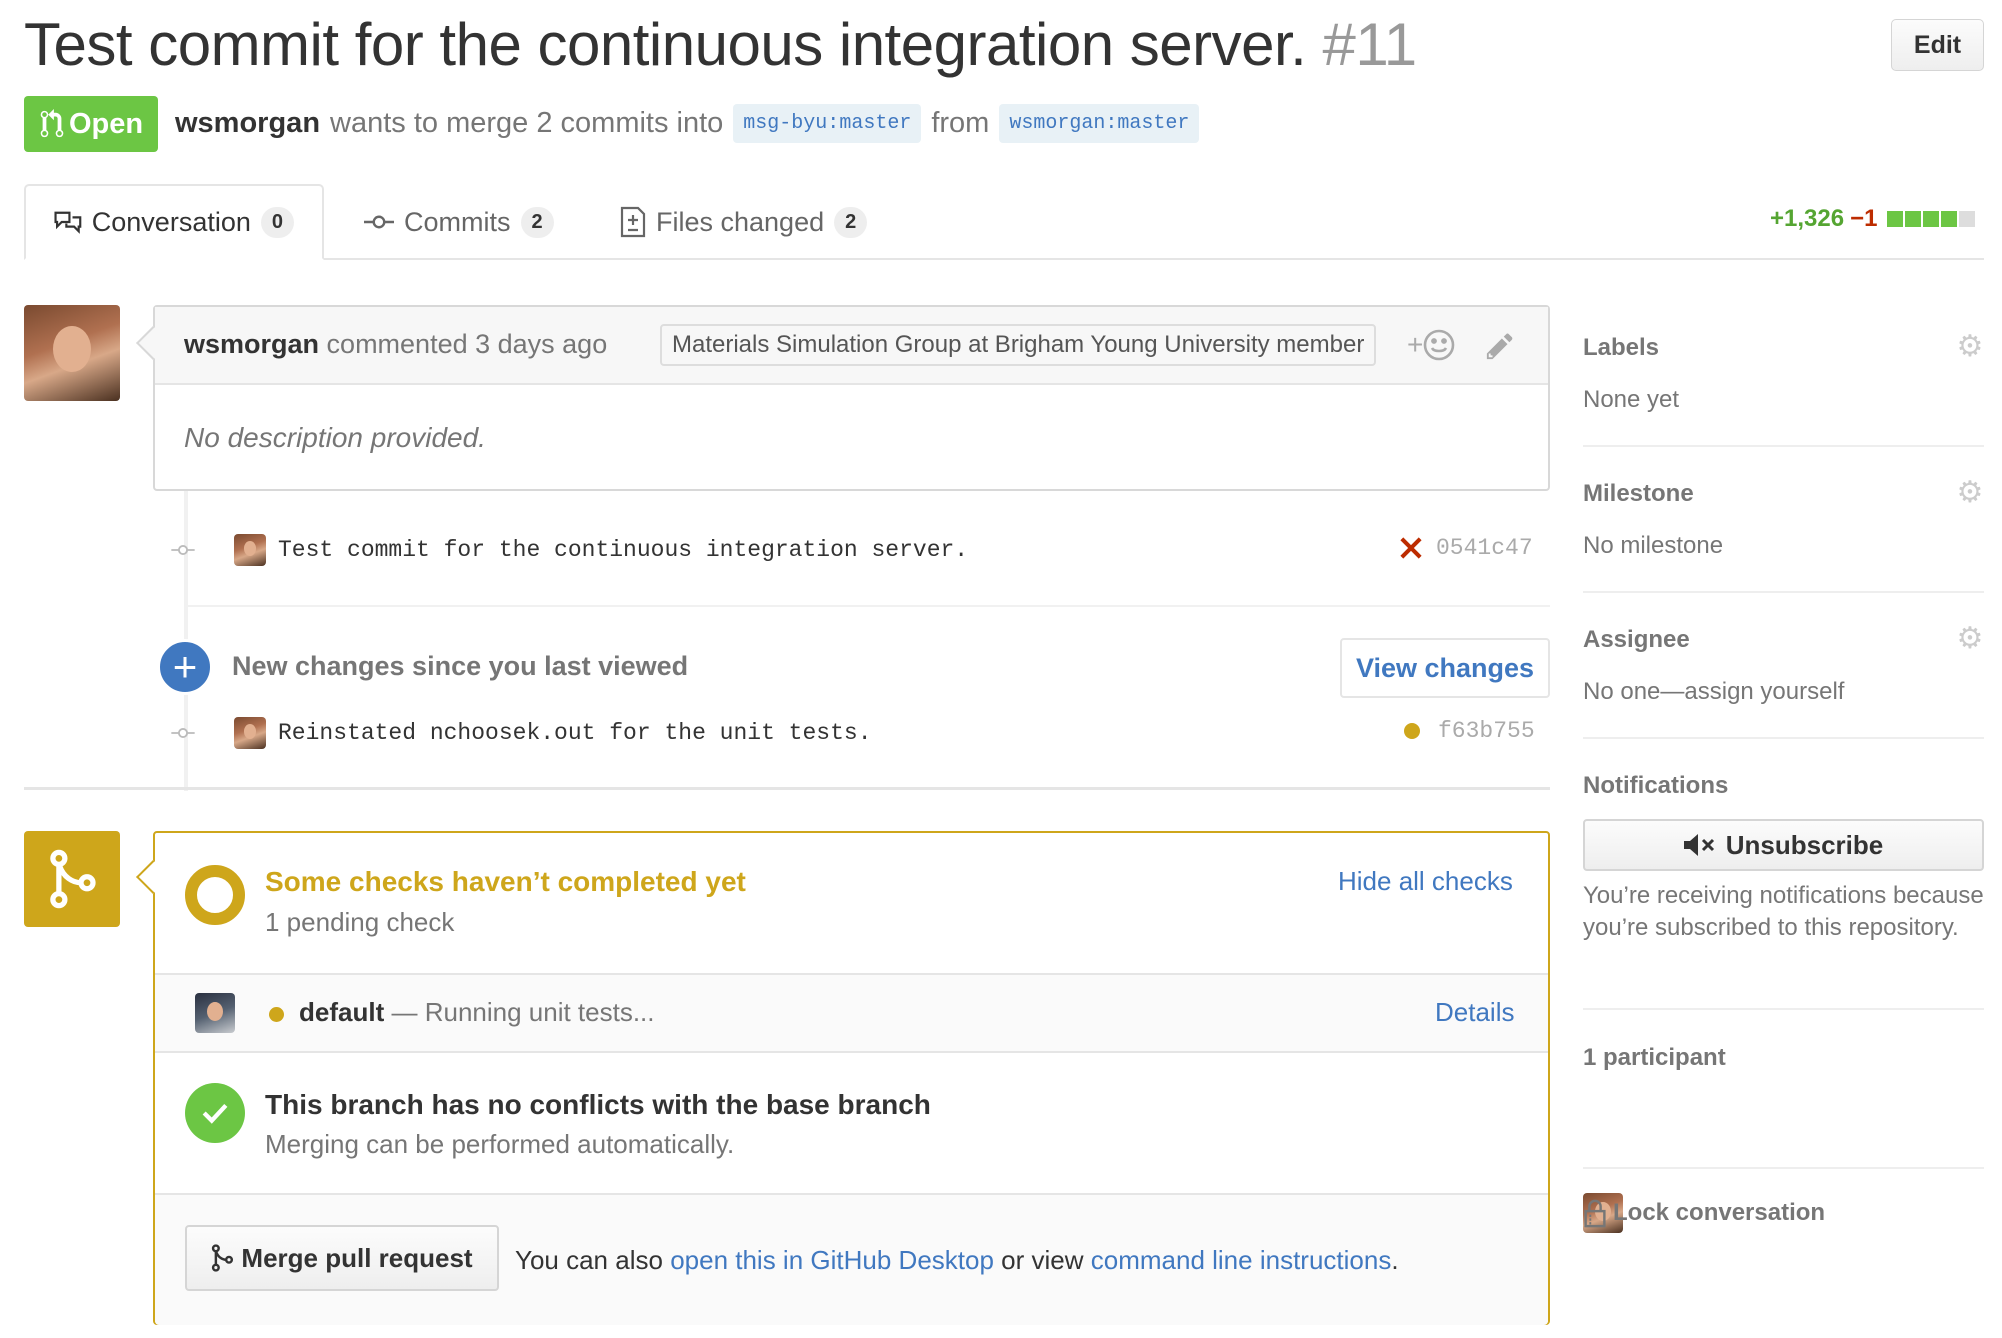  I want to click on base-branch: msg-byu:master, so click(827, 123).